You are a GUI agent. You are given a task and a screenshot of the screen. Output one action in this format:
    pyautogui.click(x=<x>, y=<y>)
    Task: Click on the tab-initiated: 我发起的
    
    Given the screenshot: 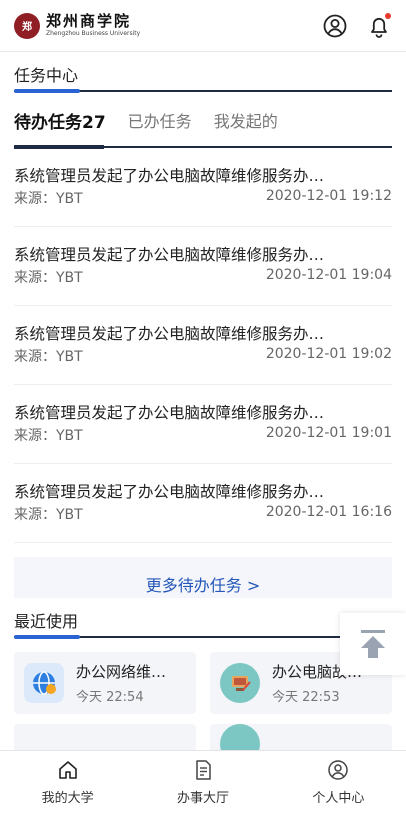 What is the action you would take?
    pyautogui.click(x=246, y=120)
    